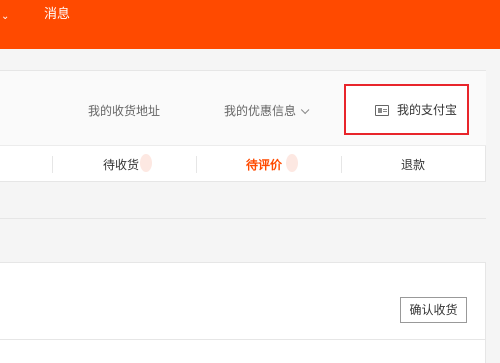 The image size is (500, 363). I want to click on order-list-header, so click(243, 241).